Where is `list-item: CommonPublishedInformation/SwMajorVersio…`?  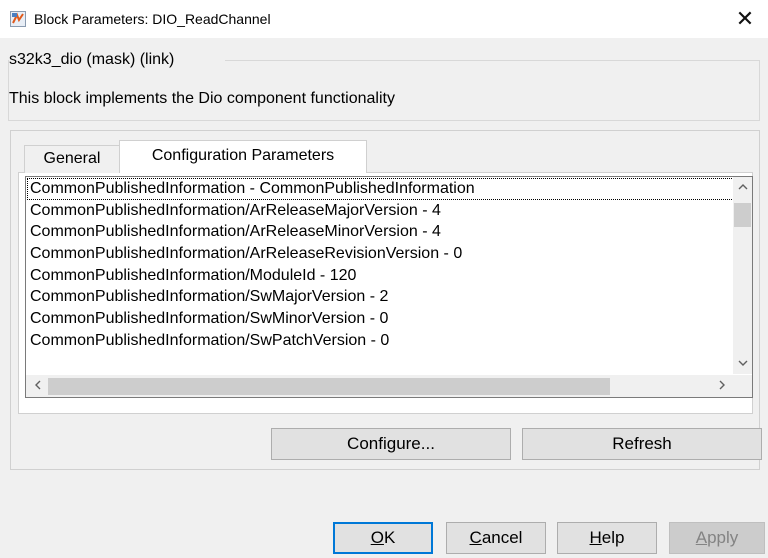
list-item: CommonPublishedInformation/SwMajorVersio… is located at coordinates (380, 297).